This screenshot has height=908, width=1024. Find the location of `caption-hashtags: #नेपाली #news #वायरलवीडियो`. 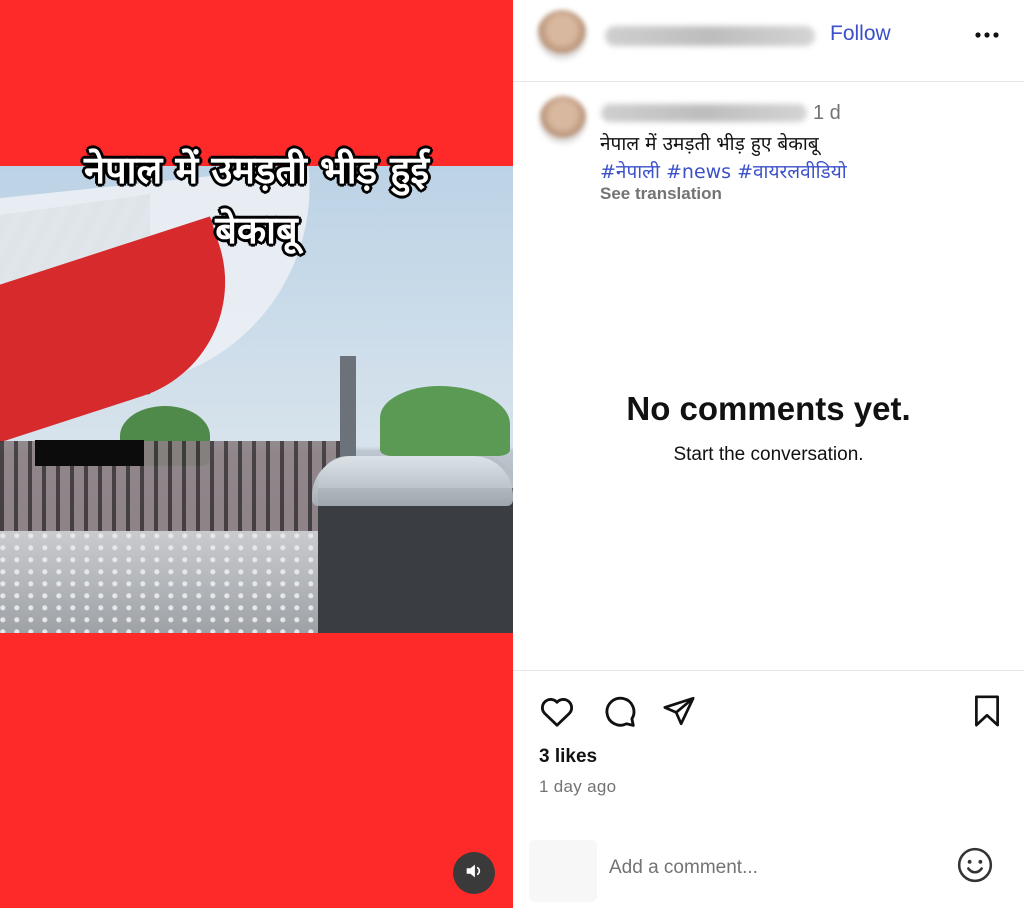

caption-hashtags: #नेपाली #news #वायरलवीडियो is located at coordinates (726, 171).